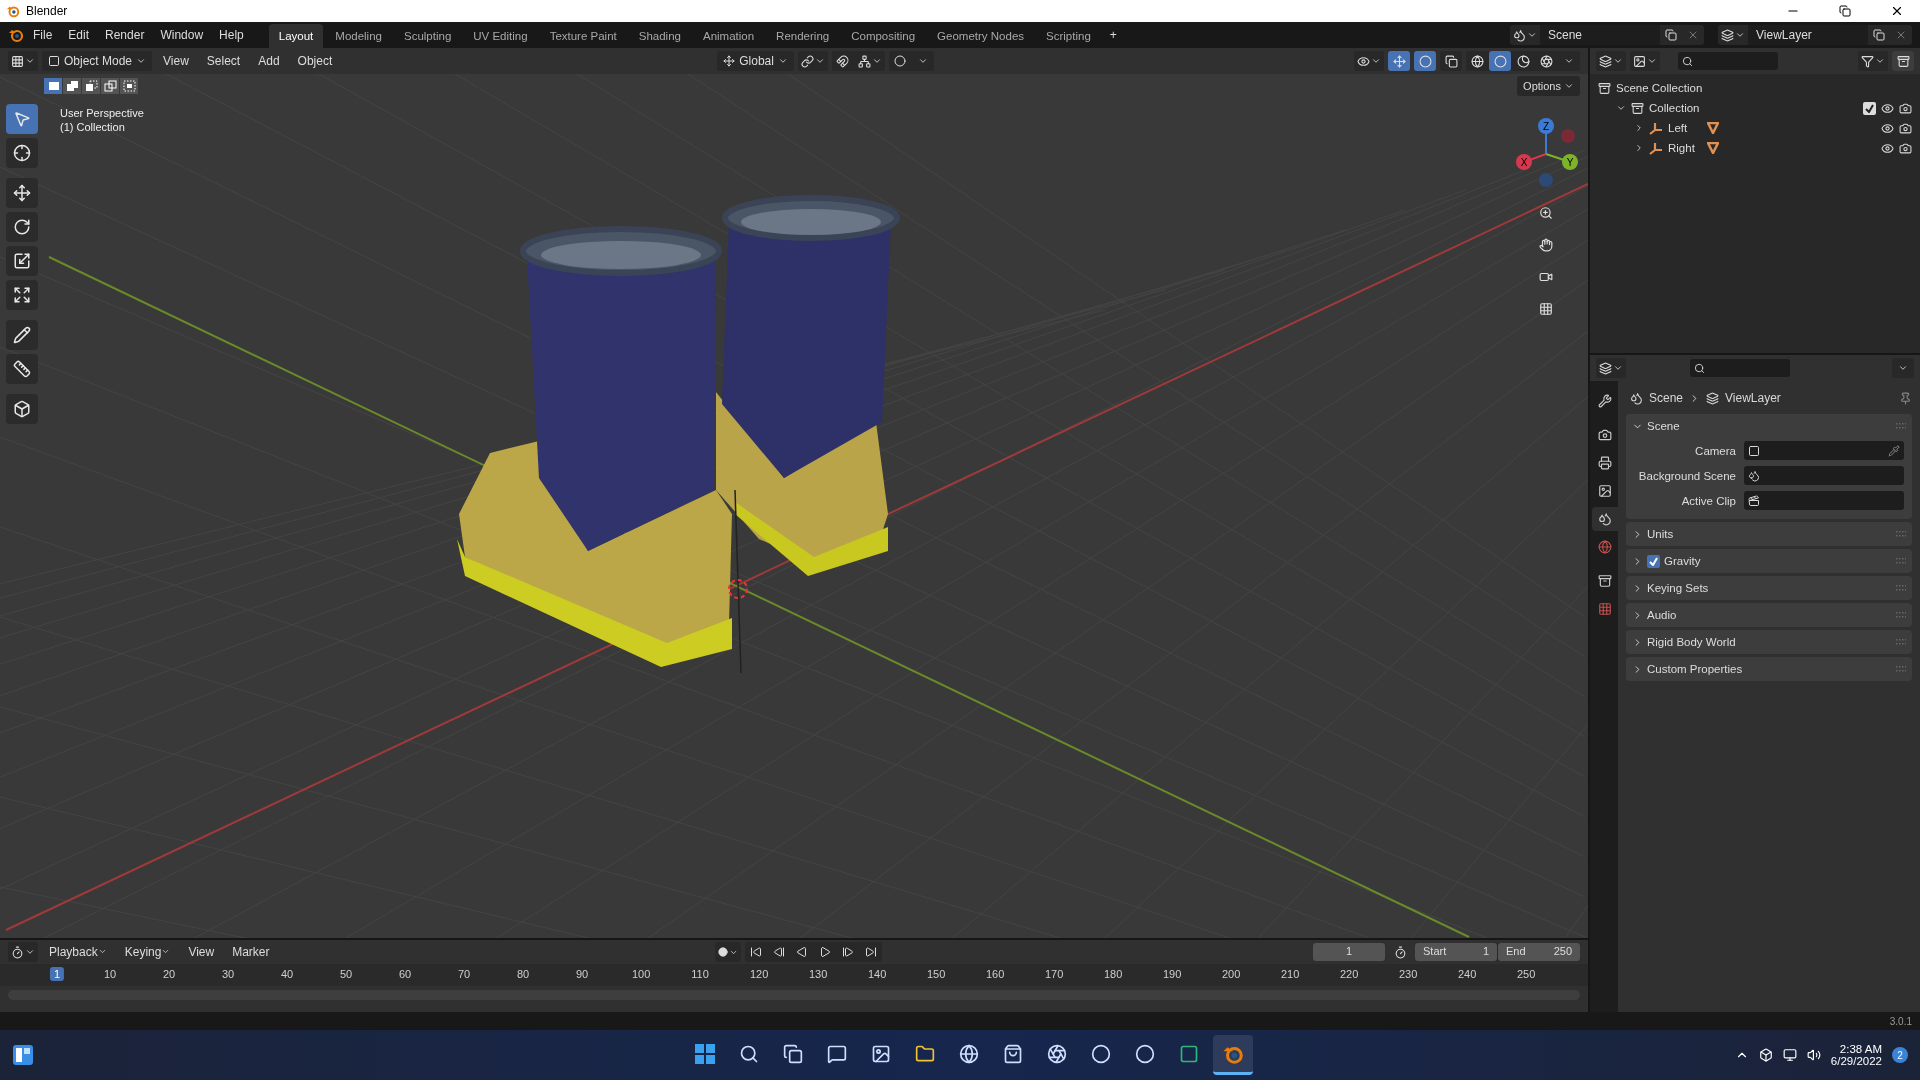 Image resolution: width=1920 pixels, height=1080 pixels. Describe the element at coordinates (79, 35) in the screenshot. I see `menu-item: Edit` at that location.